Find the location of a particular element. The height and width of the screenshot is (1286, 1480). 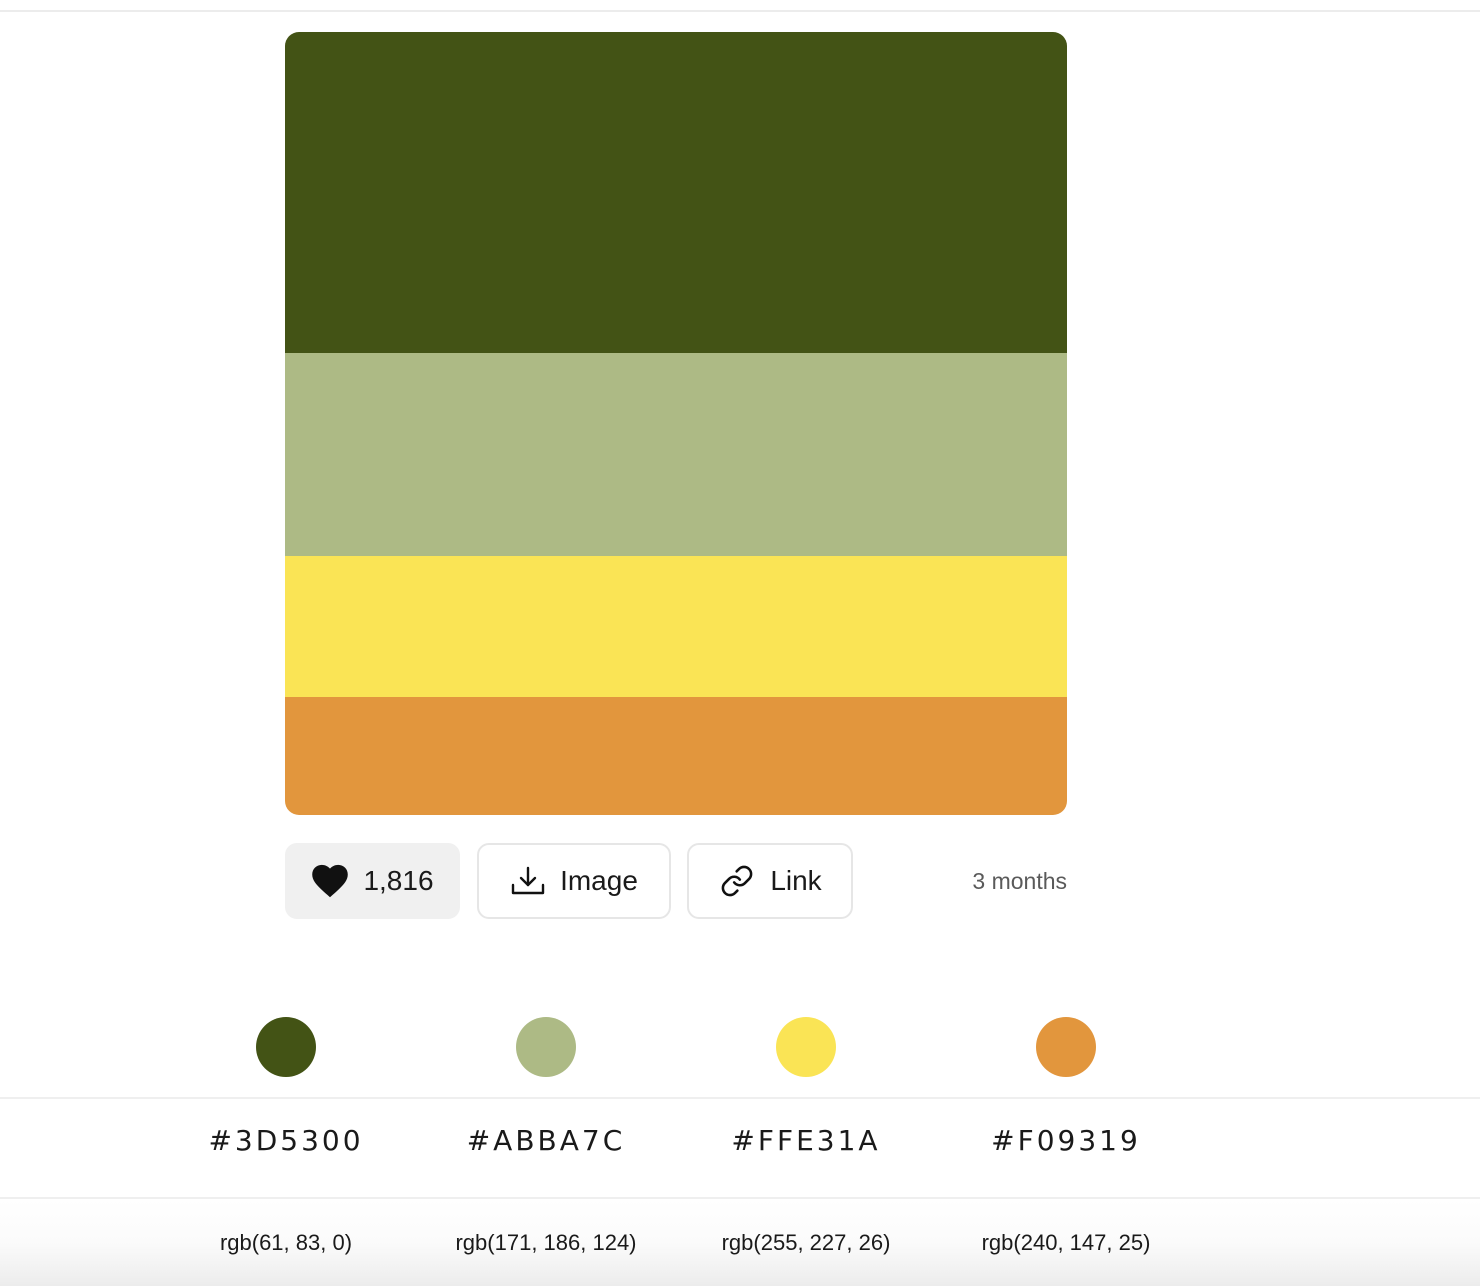

palette-actions: 1,816 Image Link 3 months is located at coordinates (676, 881).